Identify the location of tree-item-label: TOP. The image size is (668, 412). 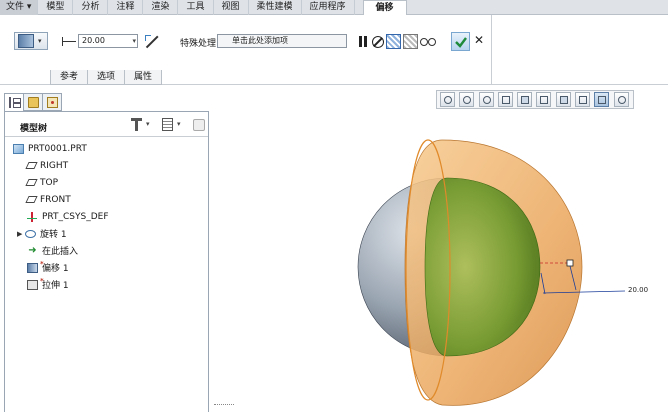
(49, 182).